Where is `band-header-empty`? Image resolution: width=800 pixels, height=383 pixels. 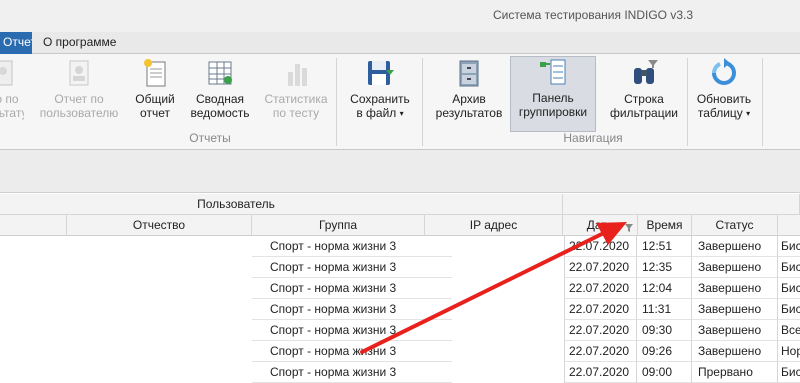
band-header-empty is located at coordinates (681, 204).